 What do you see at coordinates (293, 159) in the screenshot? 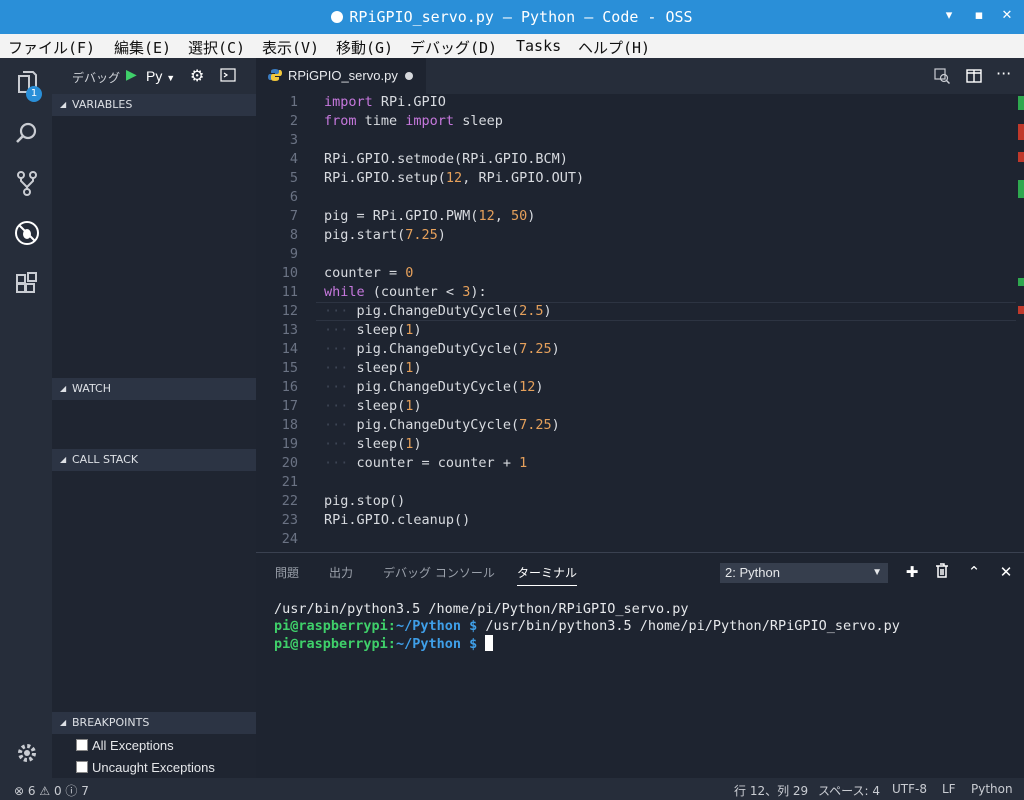
I see `line-number: 4` at bounding box center [293, 159].